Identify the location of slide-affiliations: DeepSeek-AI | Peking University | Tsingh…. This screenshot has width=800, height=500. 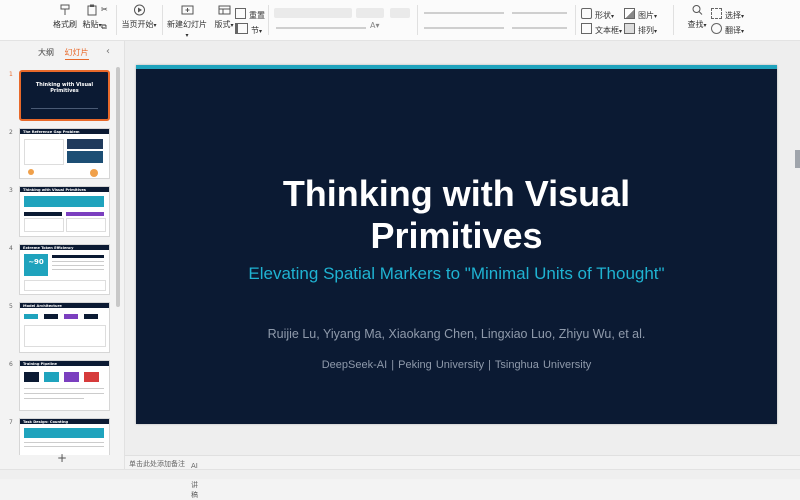
(456, 365).